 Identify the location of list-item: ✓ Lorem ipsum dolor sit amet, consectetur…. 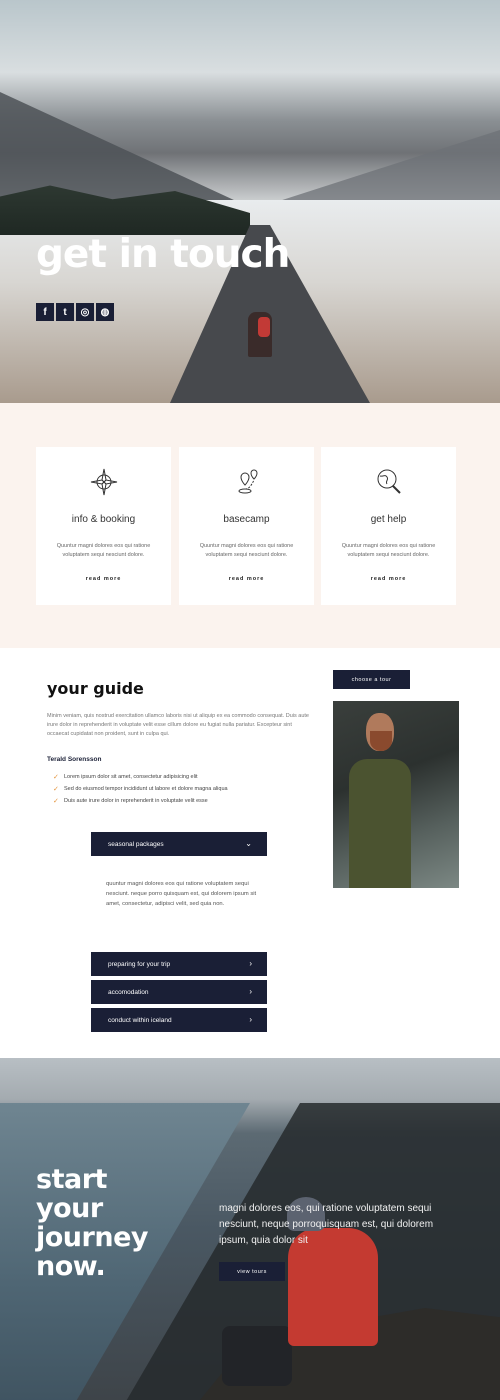
(125, 777).